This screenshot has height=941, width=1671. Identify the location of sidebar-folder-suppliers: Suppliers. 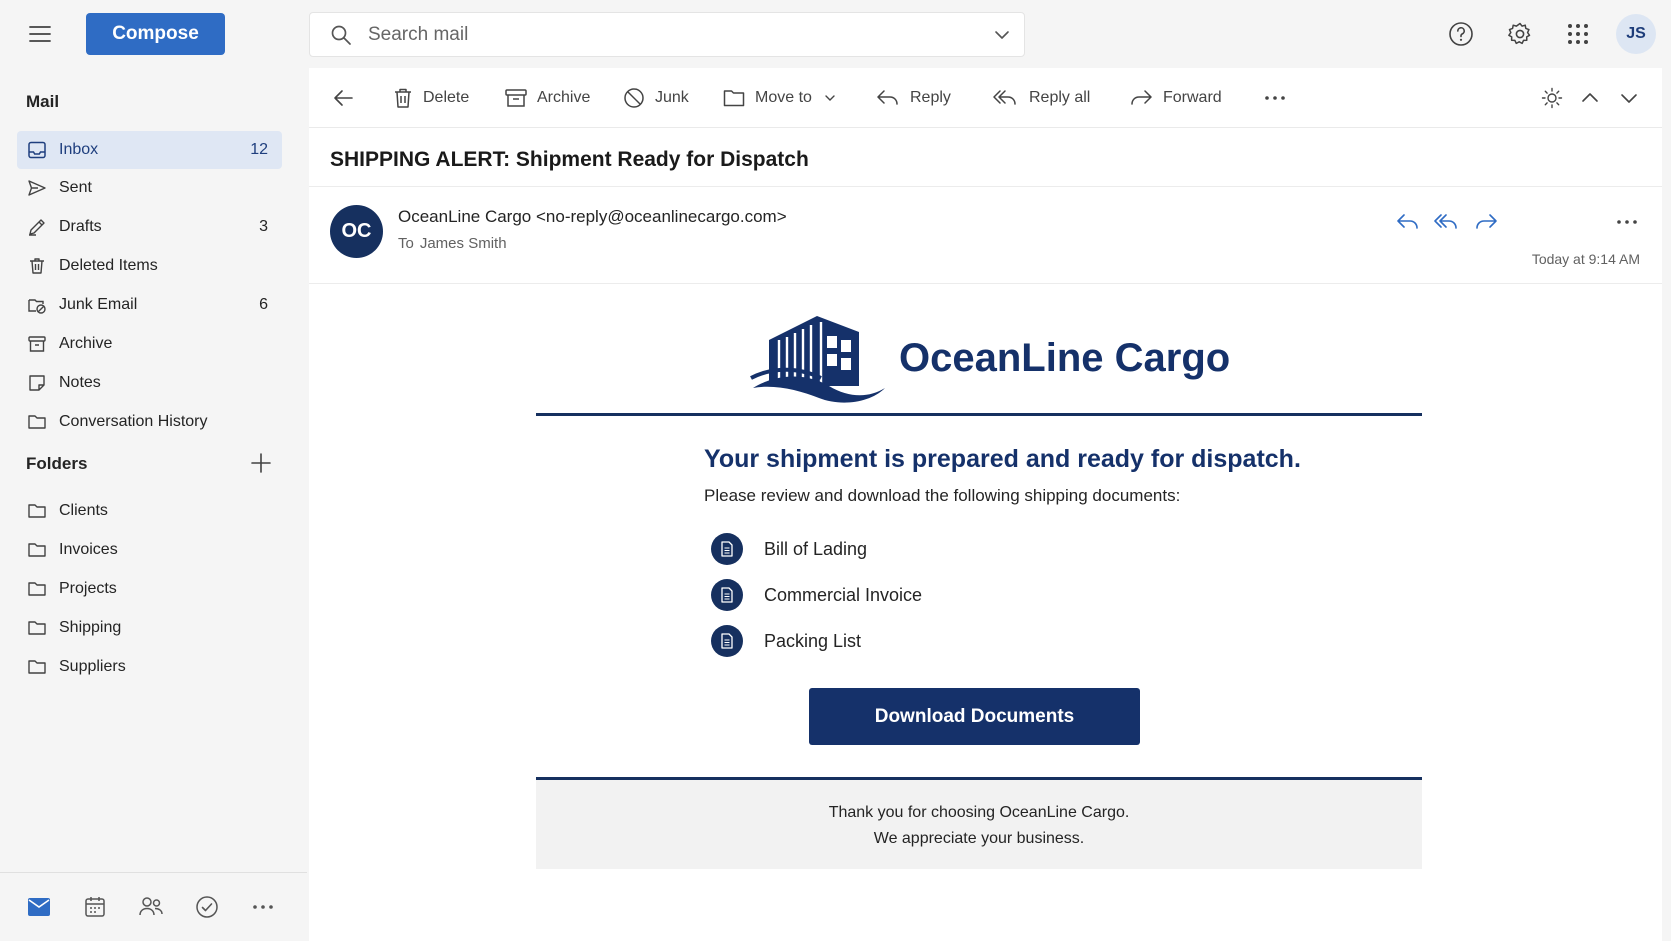
(149, 667).